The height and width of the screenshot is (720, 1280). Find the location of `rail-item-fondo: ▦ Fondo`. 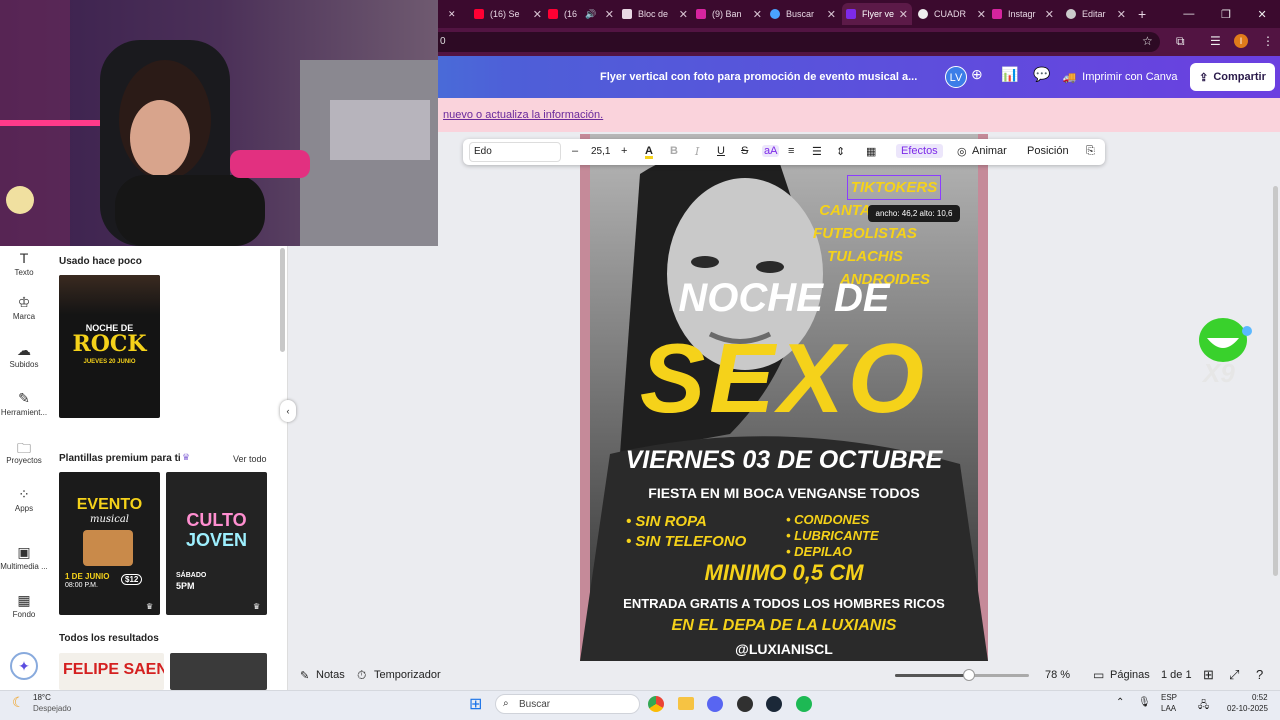

rail-item-fondo: ▦ Fondo is located at coordinates (24, 605).